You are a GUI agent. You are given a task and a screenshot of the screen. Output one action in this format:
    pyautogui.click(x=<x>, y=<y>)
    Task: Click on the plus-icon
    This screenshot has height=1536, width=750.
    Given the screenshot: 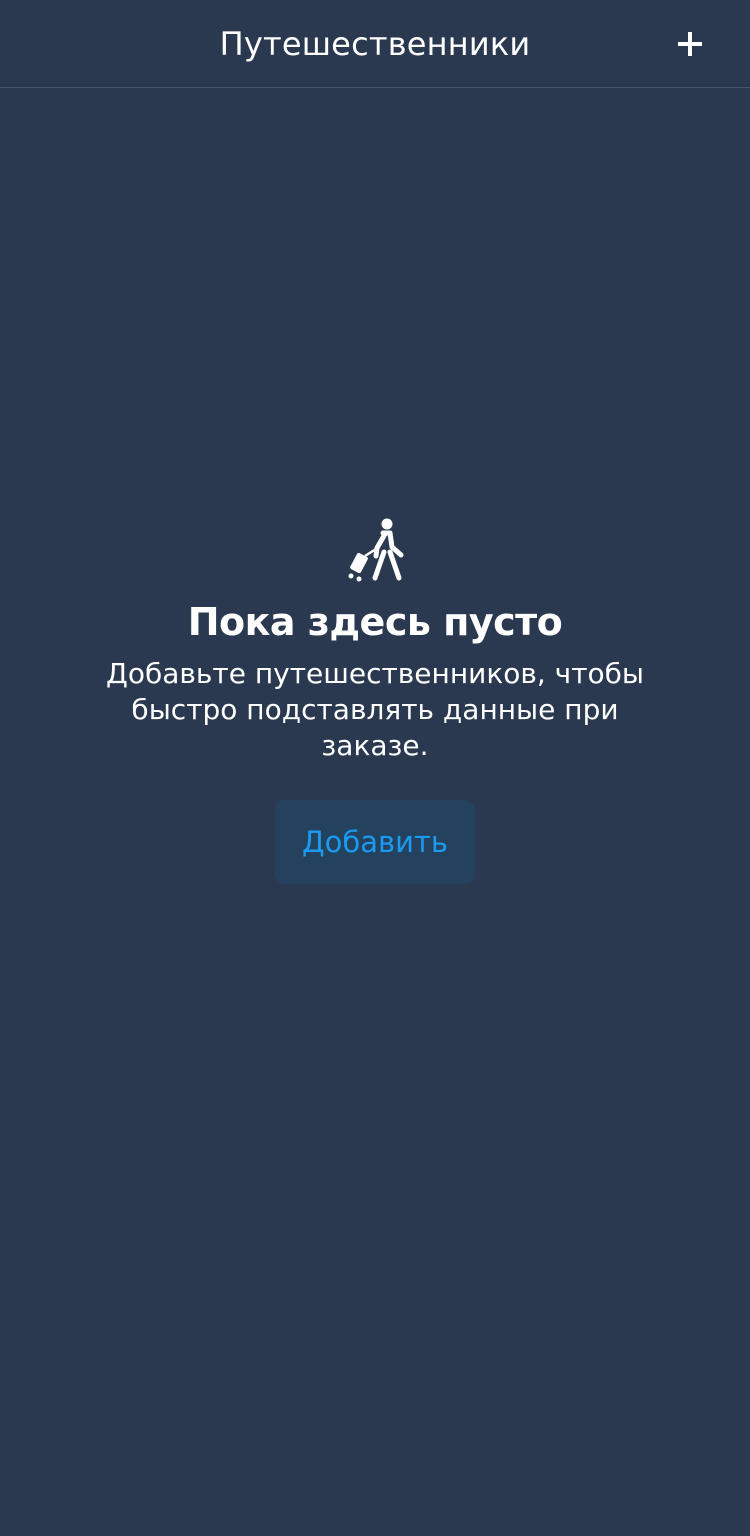 What is the action you would take?
    pyautogui.click(x=690, y=44)
    